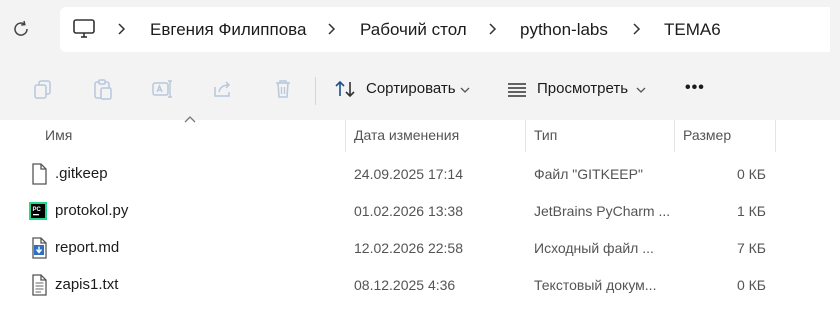 This screenshot has height=312, width=840. I want to click on more-options-button: •••, so click(697, 89).